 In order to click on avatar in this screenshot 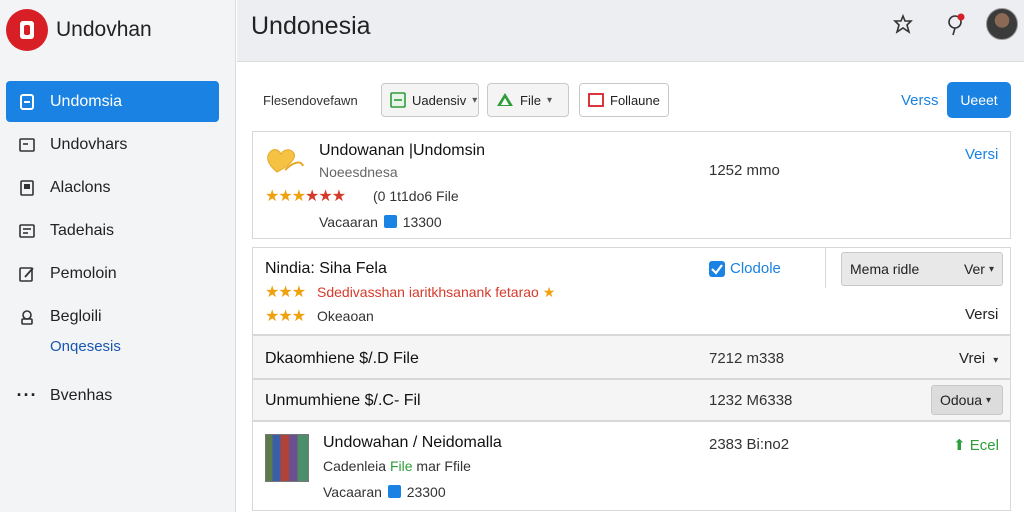, I will do `click(1002, 24)`.